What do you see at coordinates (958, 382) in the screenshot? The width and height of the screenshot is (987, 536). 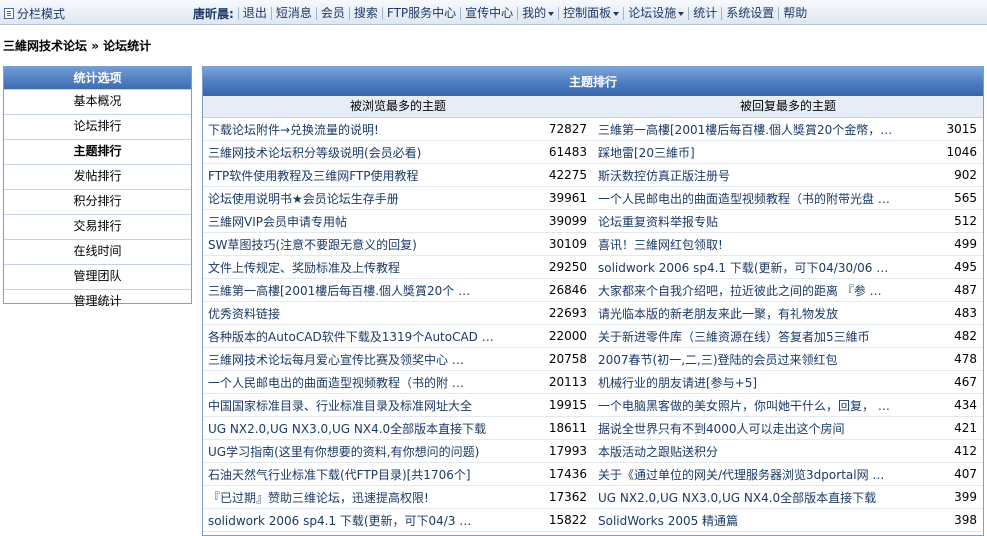 I see `reply-count-cell: 467` at bounding box center [958, 382].